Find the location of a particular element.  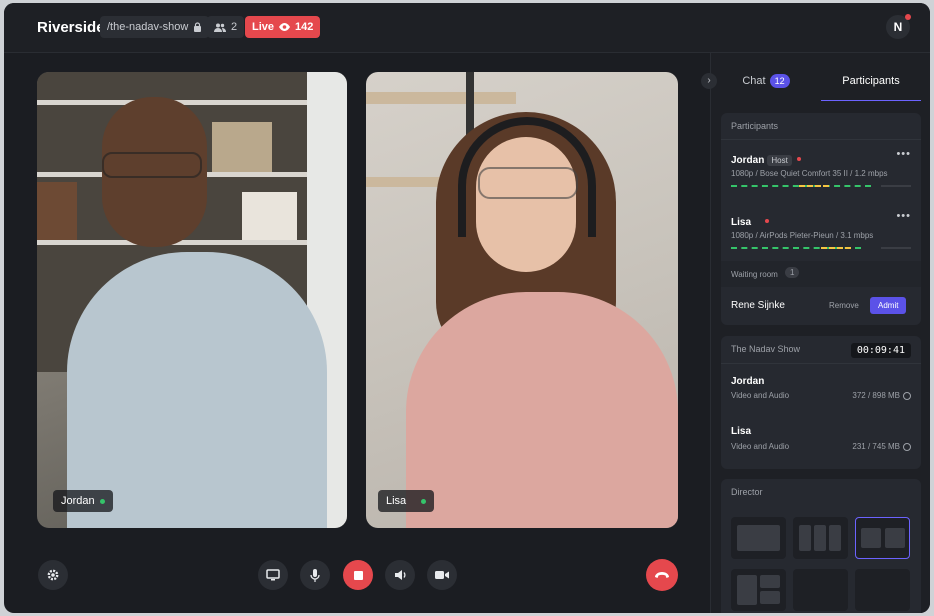

stop-icon is located at coordinates (358, 575).